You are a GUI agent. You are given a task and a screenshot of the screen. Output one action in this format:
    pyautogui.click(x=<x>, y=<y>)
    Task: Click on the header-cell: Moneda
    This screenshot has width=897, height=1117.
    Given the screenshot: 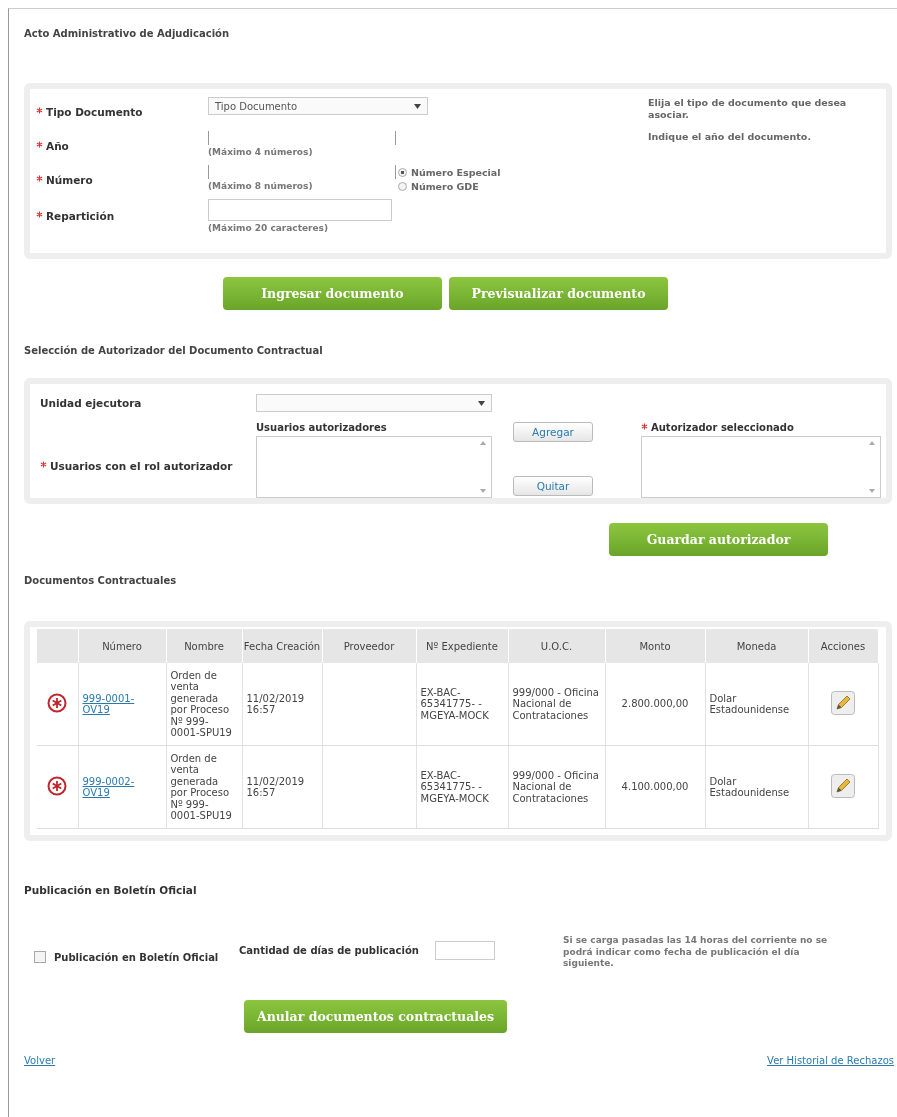 What is the action you would take?
    pyautogui.click(x=756, y=646)
    